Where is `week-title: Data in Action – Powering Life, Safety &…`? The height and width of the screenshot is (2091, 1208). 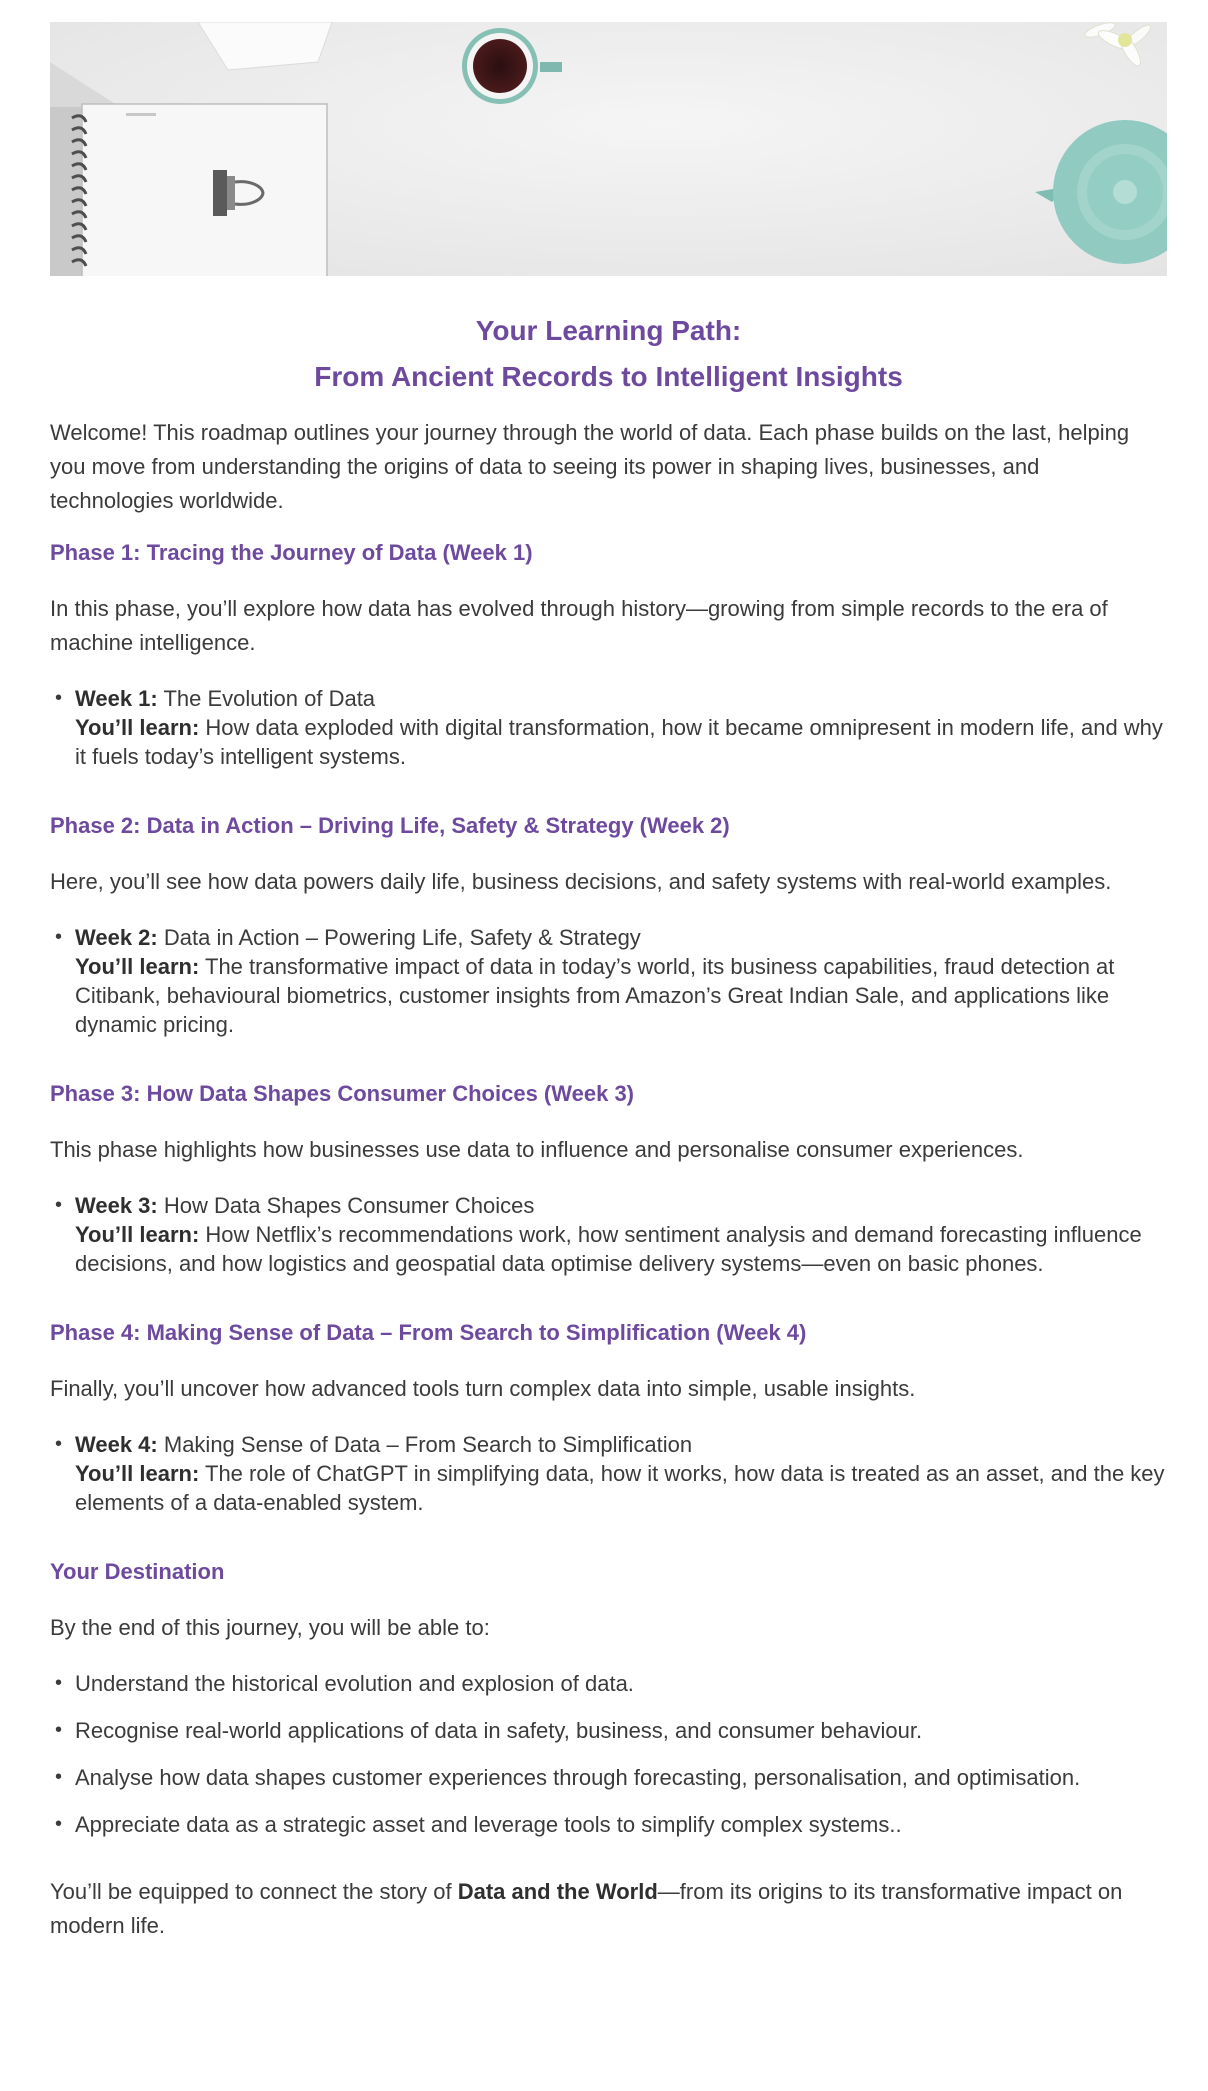 week-title: Data in Action – Powering Life, Safety &… is located at coordinates (402, 937).